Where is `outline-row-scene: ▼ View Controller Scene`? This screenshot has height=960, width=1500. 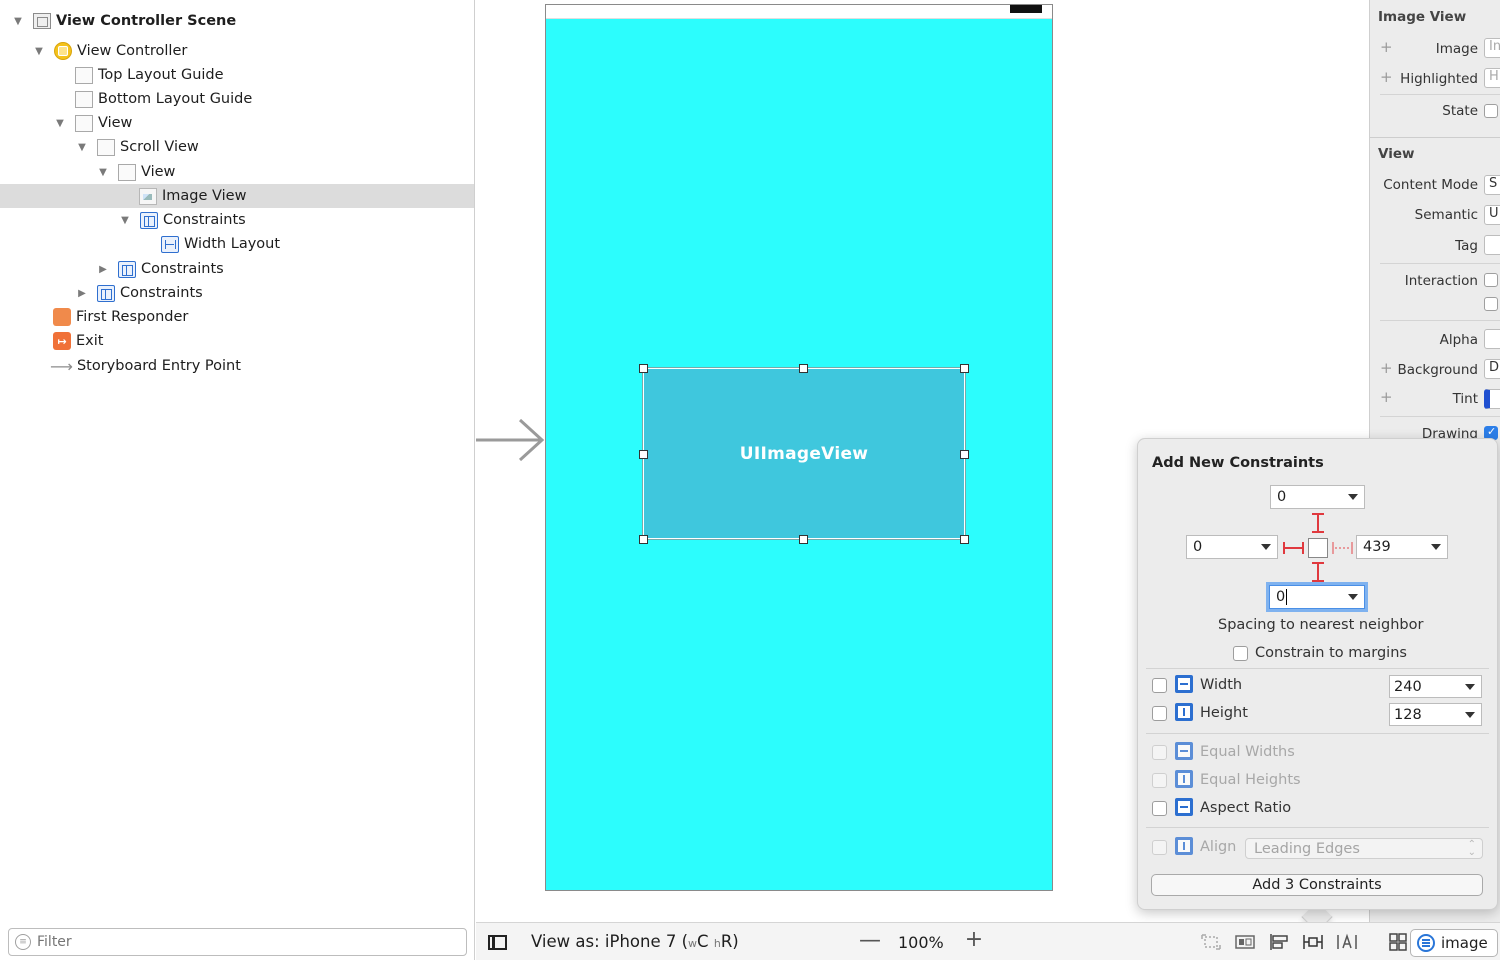
outline-row-scene: ▼ View Controller Scene is located at coordinates (237, 21).